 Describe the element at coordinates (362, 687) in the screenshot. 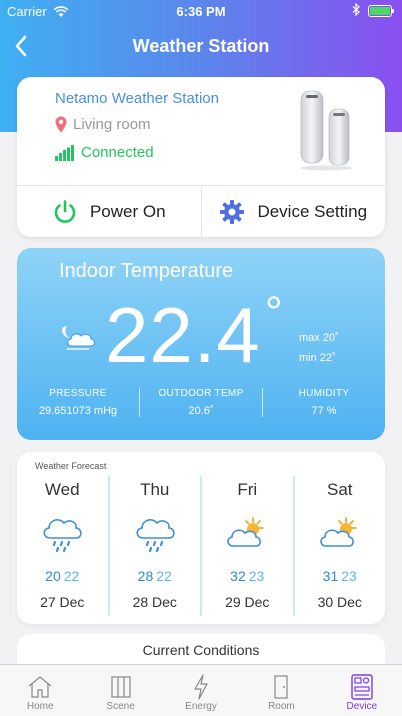

I see `device-icon` at that location.